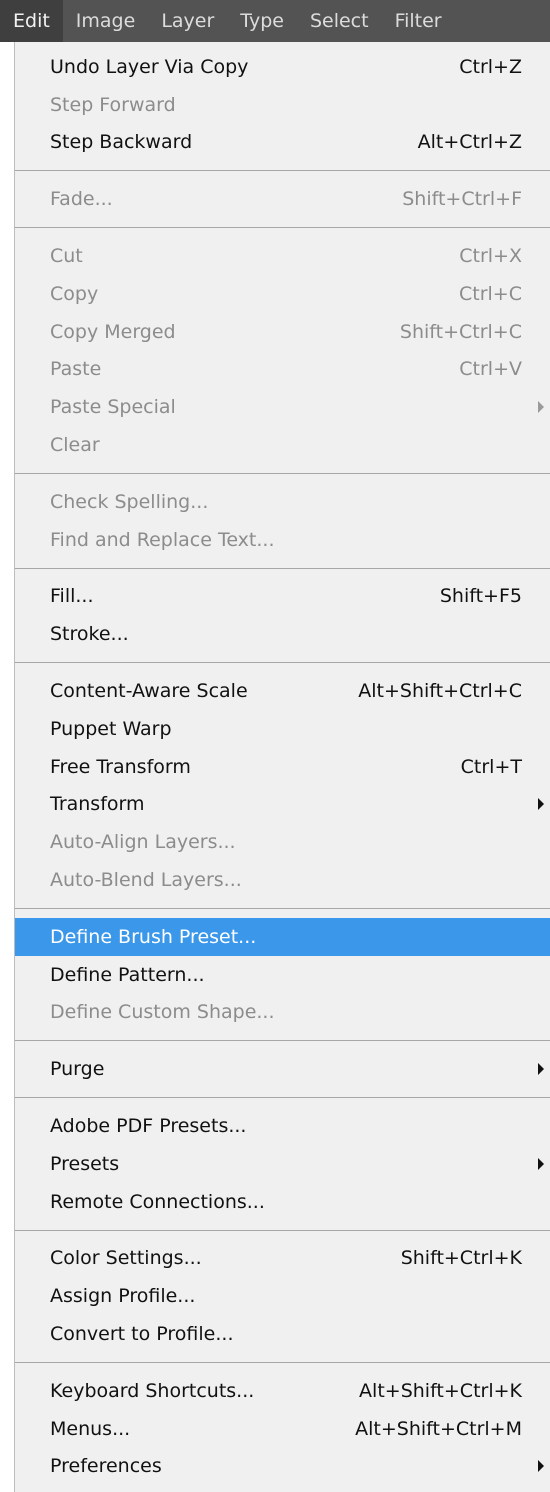  Describe the element at coordinates (282, 370) in the screenshot. I see `menu-item-paste: Paste Ctrl+V` at that location.